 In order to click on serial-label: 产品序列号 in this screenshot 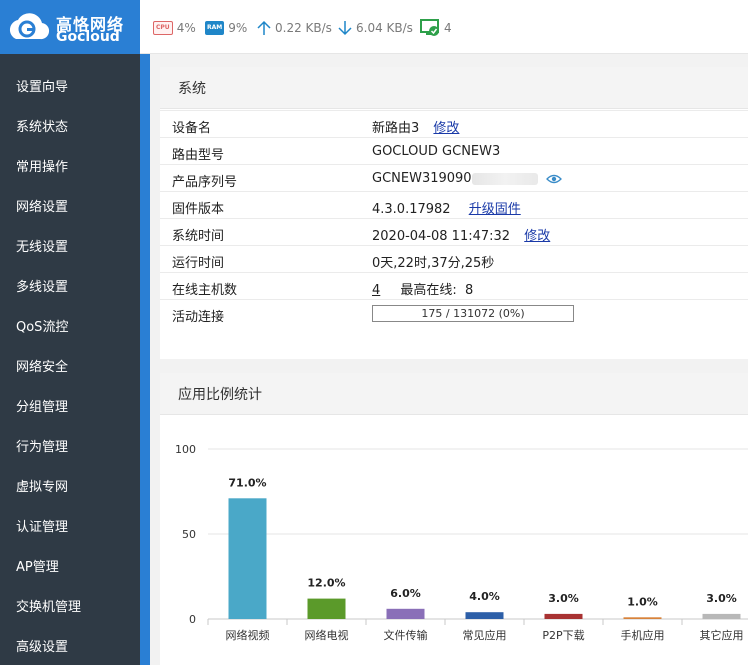, I will do `click(205, 182)`.